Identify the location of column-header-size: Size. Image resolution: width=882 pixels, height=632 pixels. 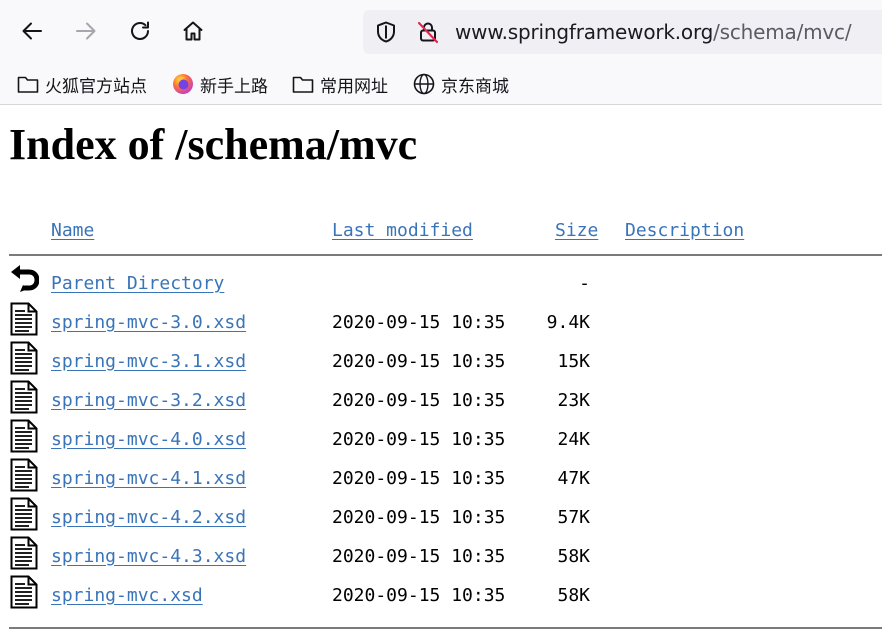
(576, 231).